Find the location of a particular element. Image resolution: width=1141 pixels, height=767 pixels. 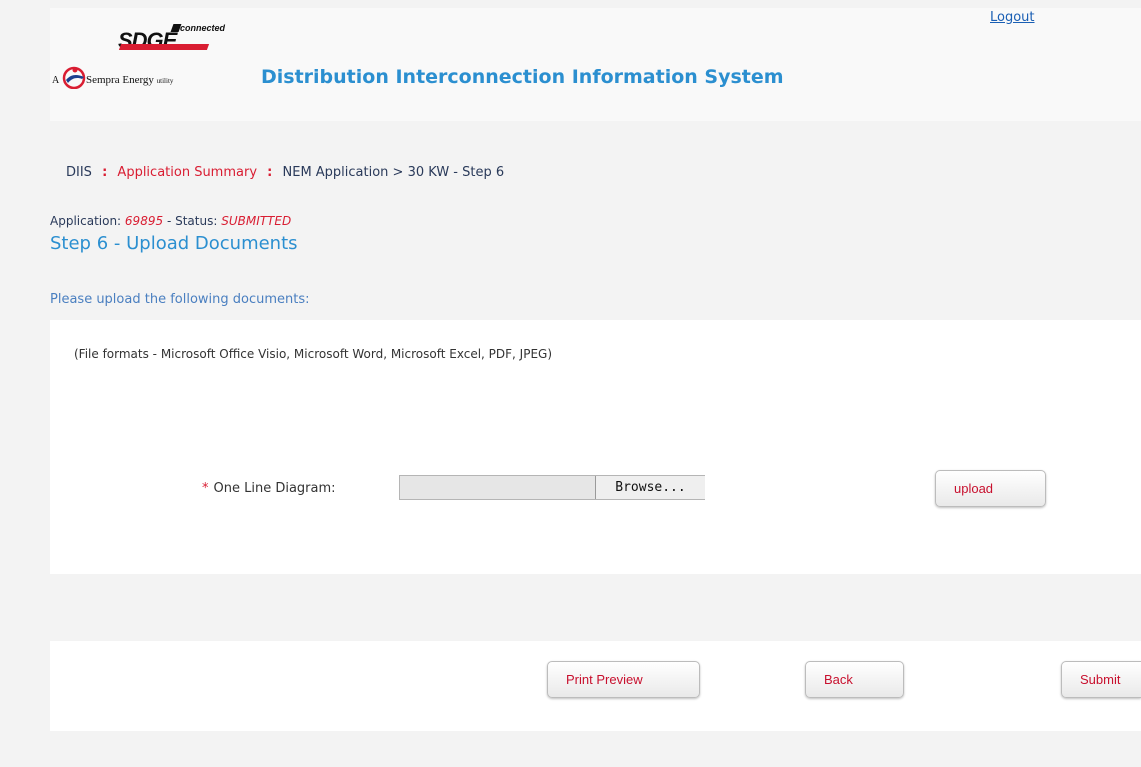

submit-button: Submit is located at coordinates (1101, 679).